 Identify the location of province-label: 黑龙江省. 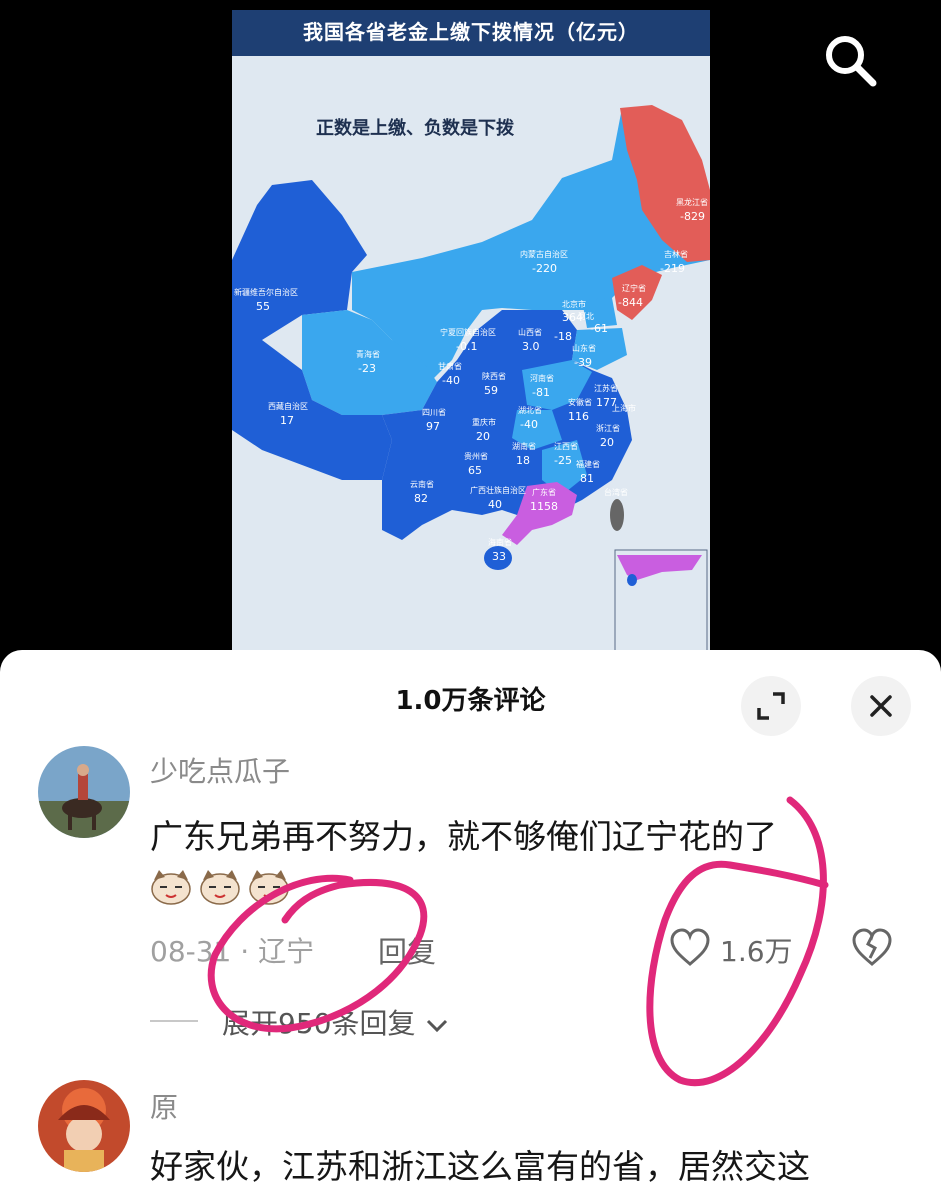
(692, 202).